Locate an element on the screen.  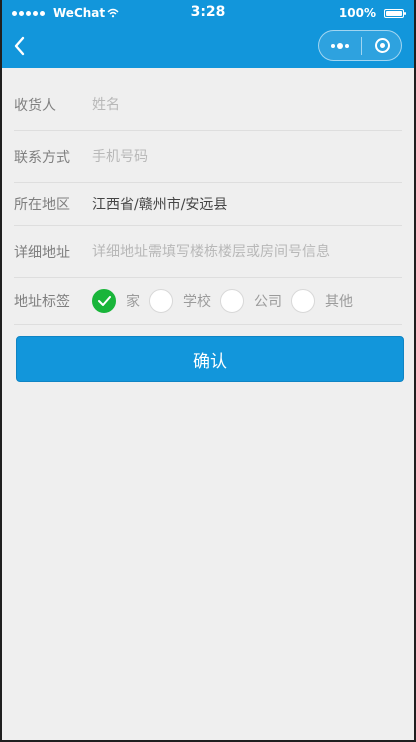
recipient-row: 收货人 is located at coordinates (208, 105).